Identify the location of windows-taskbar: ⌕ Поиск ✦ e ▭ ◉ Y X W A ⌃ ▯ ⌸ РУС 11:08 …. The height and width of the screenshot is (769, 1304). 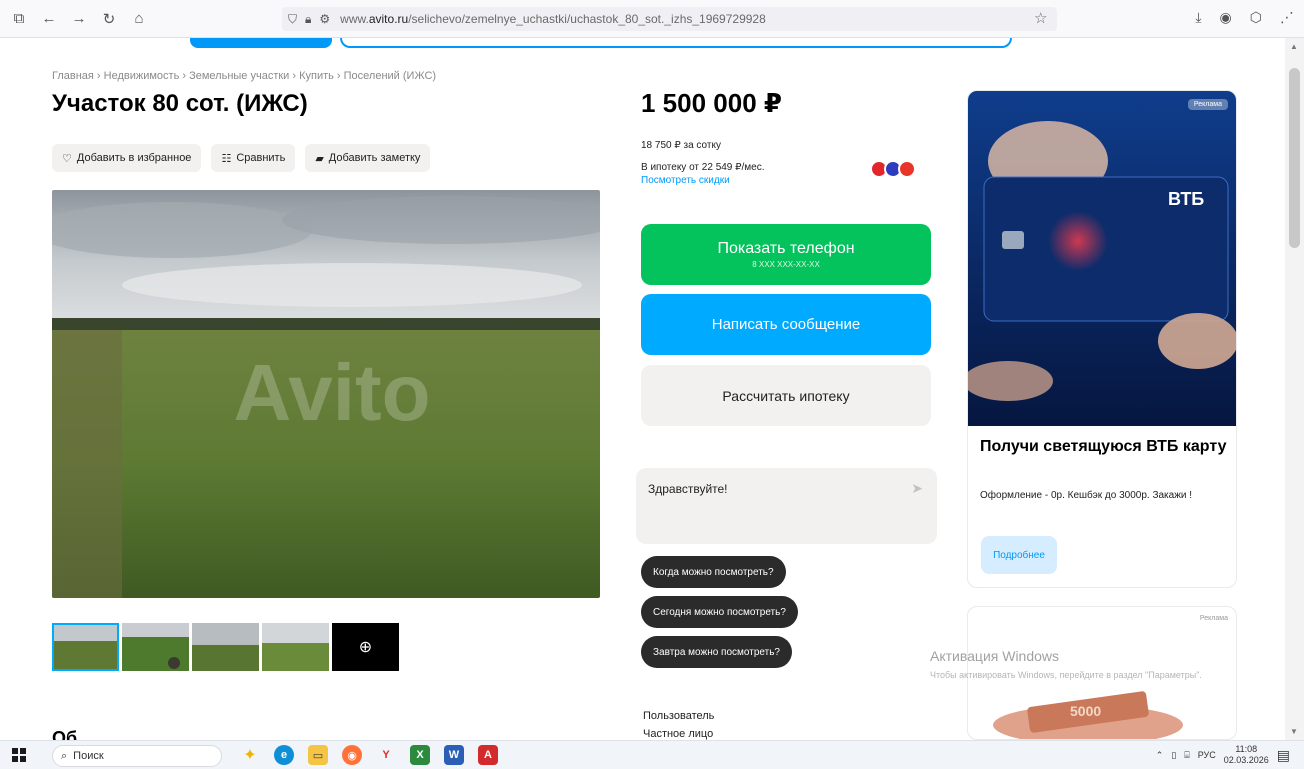
(652, 754).